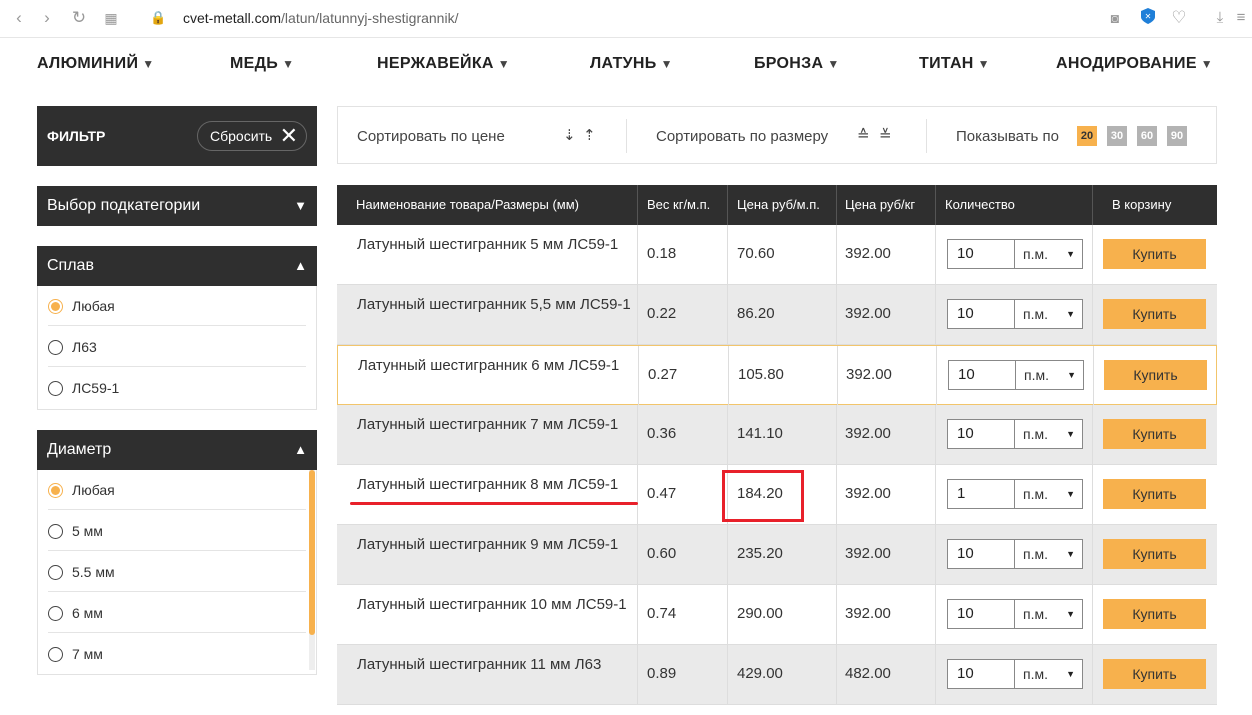  What do you see at coordinates (1134, 64) in the screenshot?
I see `nav-item-anodizing: АНОДИРОВАНИЕ ▼` at bounding box center [1134, 64].